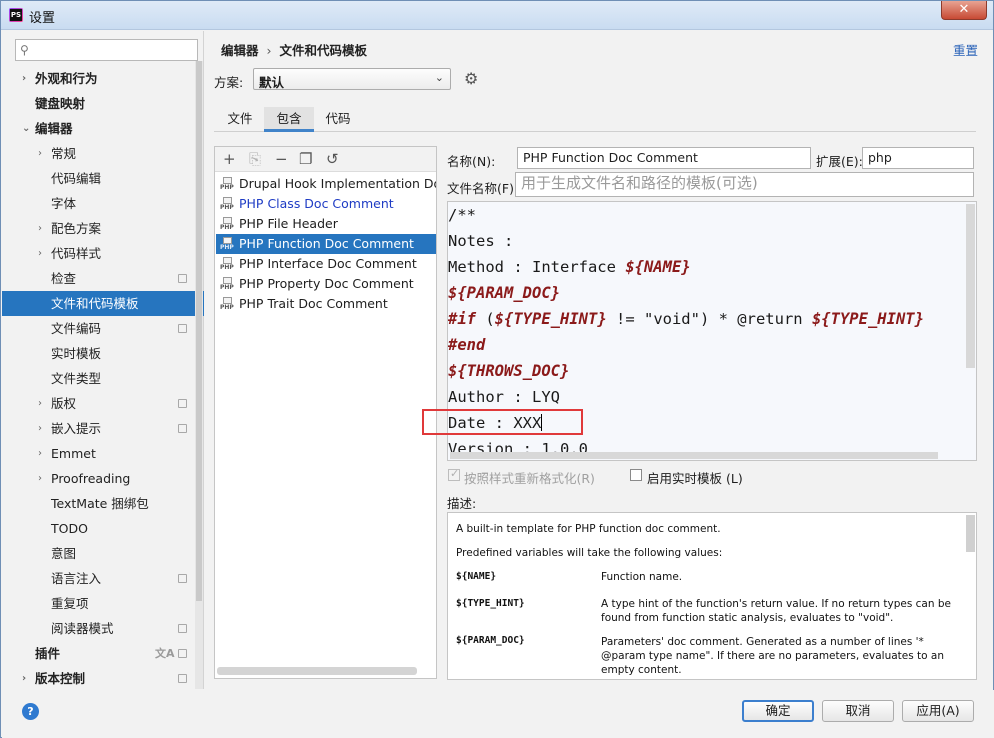 The width and height of the screenshot is (994, 738). What do you see at coordinates (76, 428) in the screenshot?
I see `sidebar-item-label: 嵌入提示` at bounding box center [76, 428].